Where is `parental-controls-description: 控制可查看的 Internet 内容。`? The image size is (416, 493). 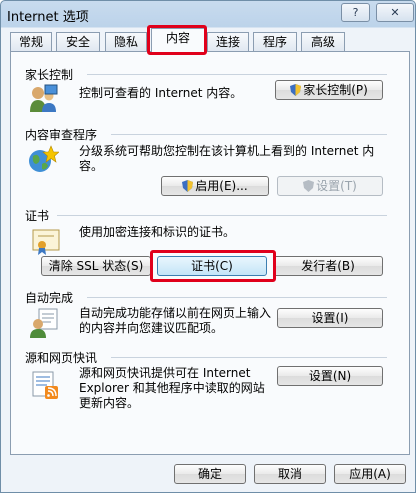 parental-controls-description: 控制可查看的 Internet 内容。 is located at coordinates (161, 93).